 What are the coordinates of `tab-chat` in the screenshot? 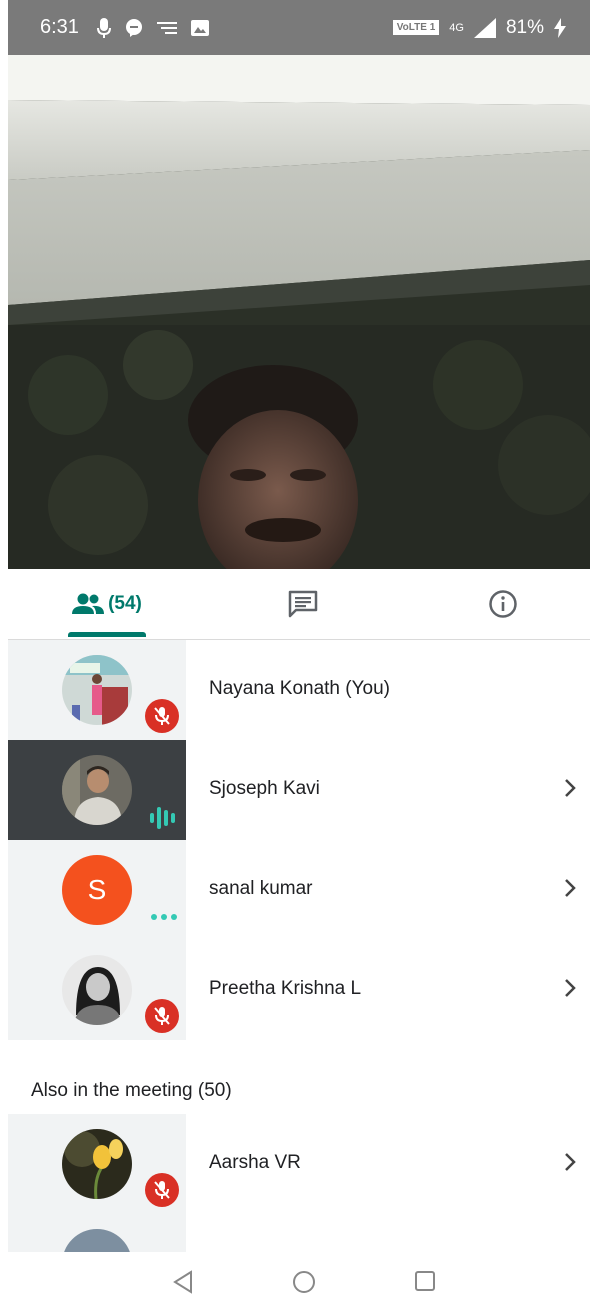 It's located at (303, 604).